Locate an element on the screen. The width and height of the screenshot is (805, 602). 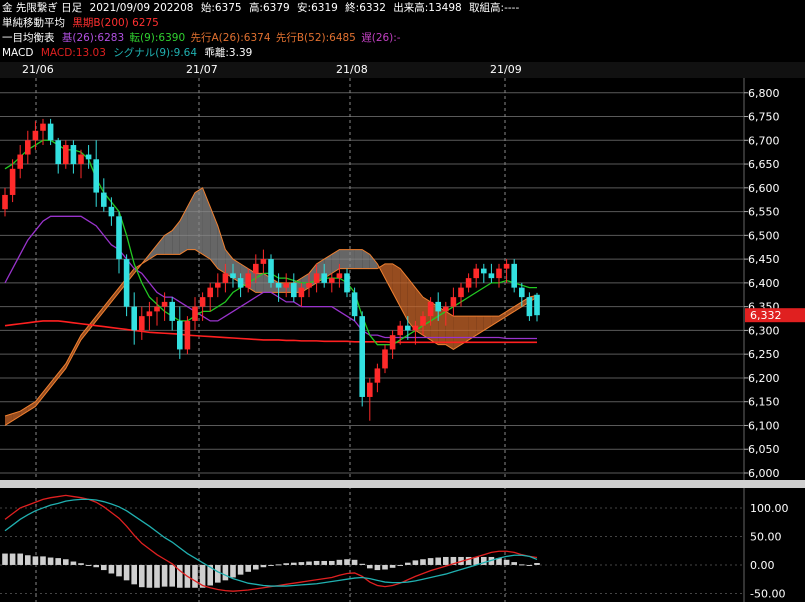
macd-label: MACD is located at coordinates (18, 53).